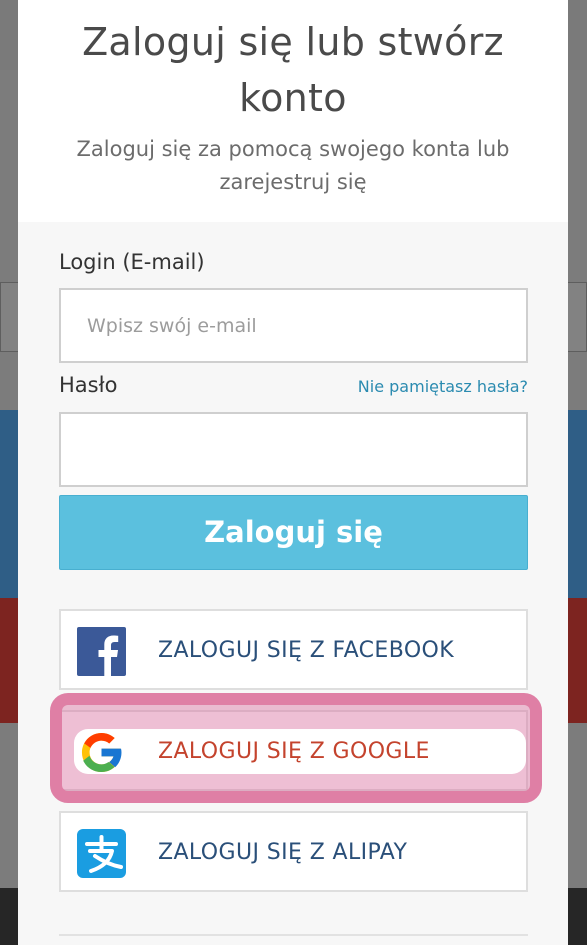 The image size is (587, 945). Describe the element at coordinates (132, 262) in the screenshot. I see `login-label: Login (E-mail)` at that location.